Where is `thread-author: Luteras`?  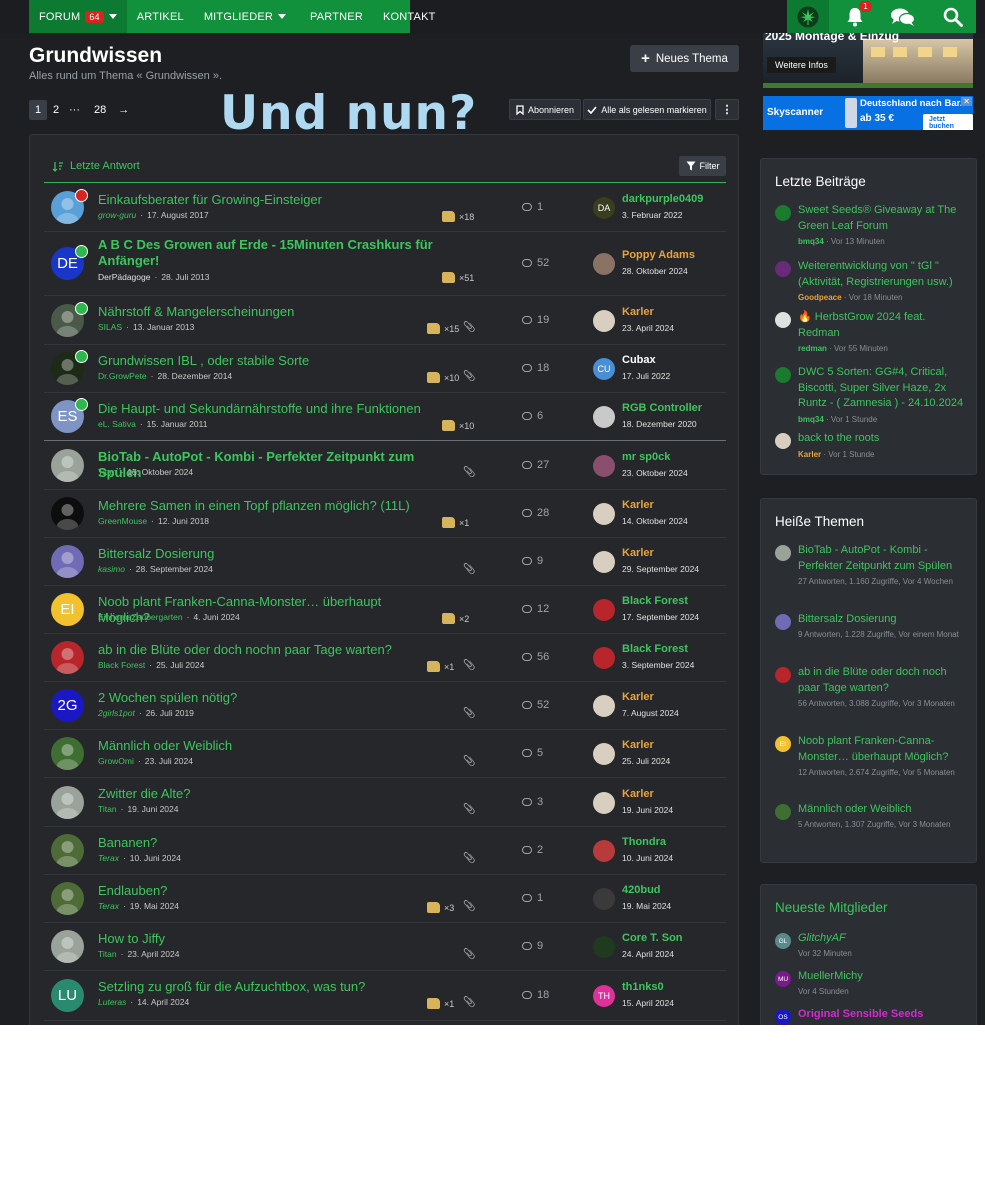
thread-author: Luteras is located at coordinates (112, 1002).